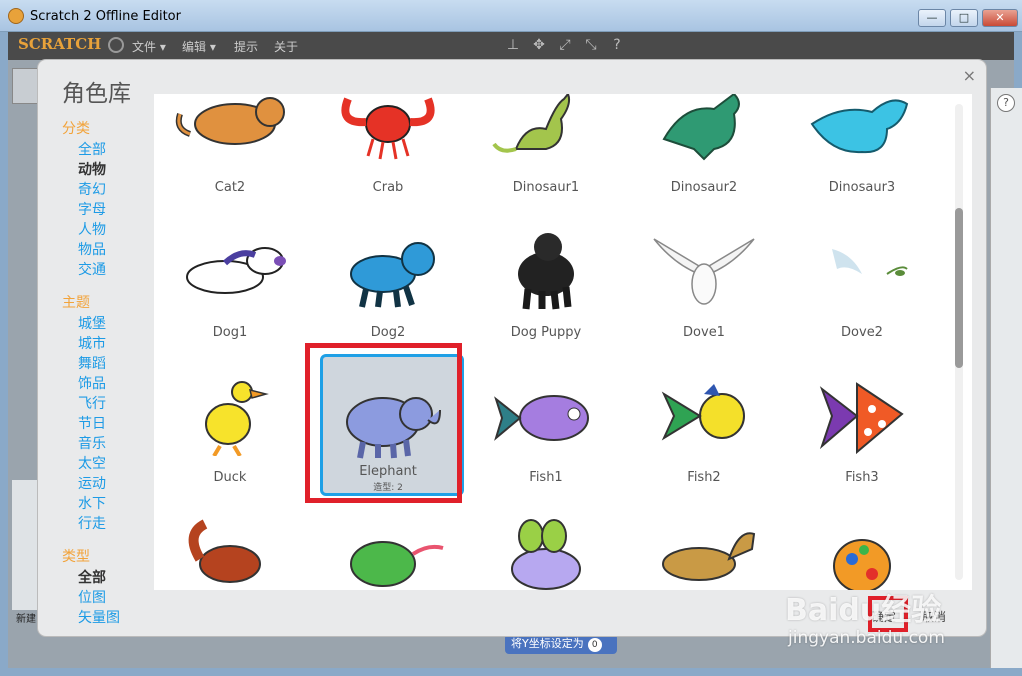 The width and height of the screenshot is (1022, 676). I want to click on sidebar-category-item: 城堡, so click(112, 324).